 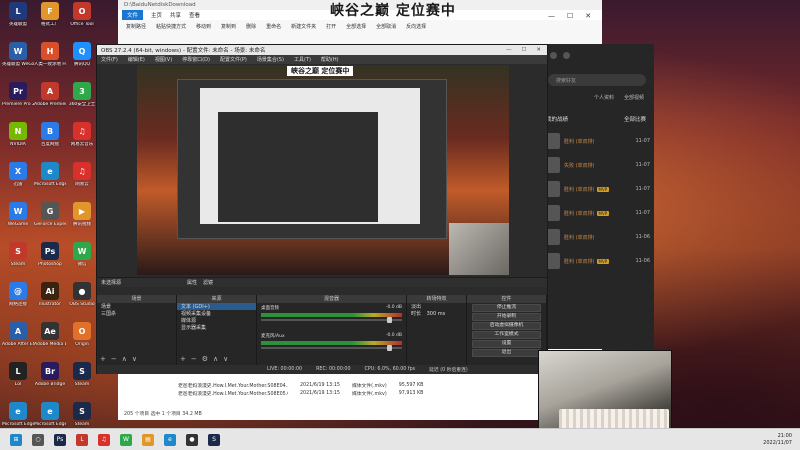 I want to click on desktop-icon: ♫ 网易云, so click(x=82, y=182).